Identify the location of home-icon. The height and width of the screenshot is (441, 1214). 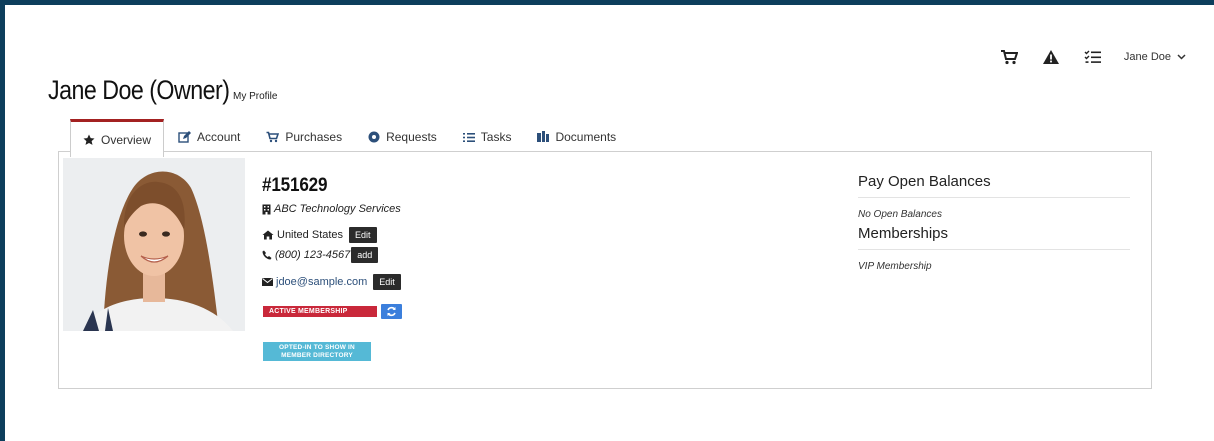
(268, 235).